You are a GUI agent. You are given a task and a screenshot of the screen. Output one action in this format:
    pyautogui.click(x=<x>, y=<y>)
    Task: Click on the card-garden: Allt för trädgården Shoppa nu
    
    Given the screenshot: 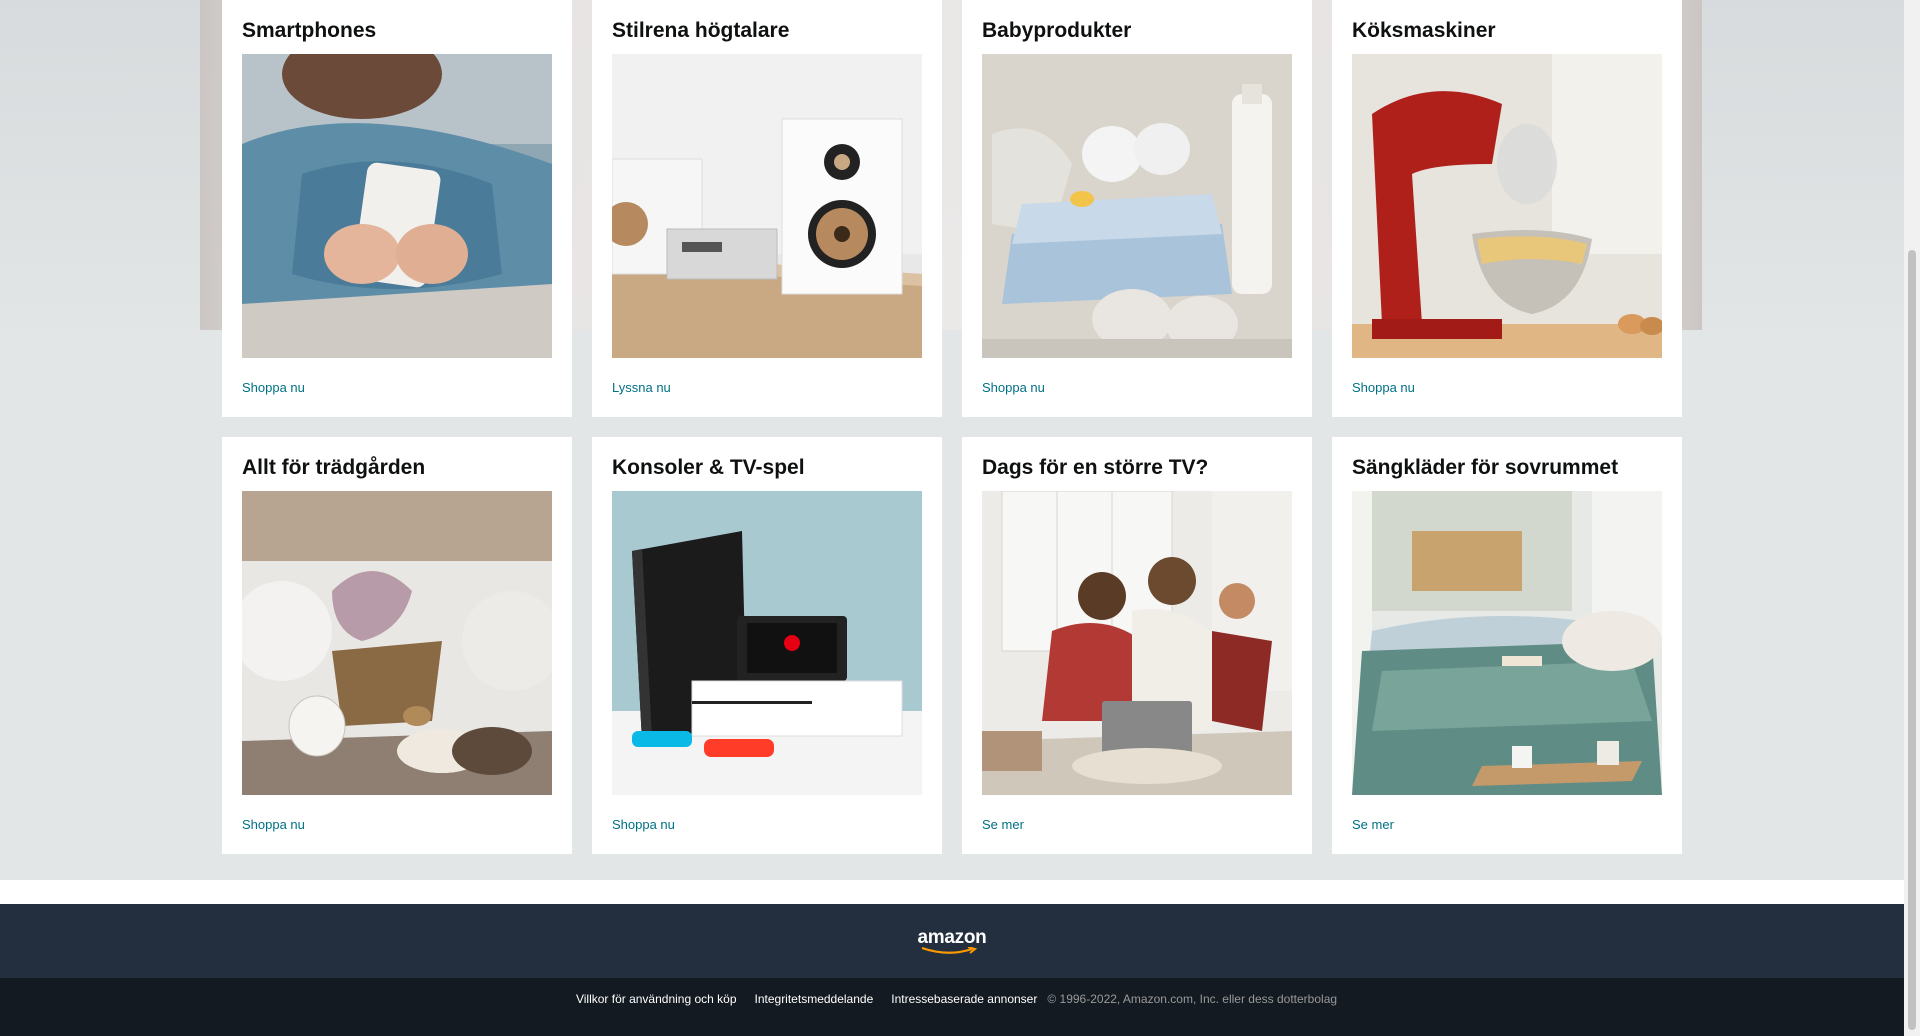 What is the action you would take?
    pyautogui.click(x=397, y=645)
    